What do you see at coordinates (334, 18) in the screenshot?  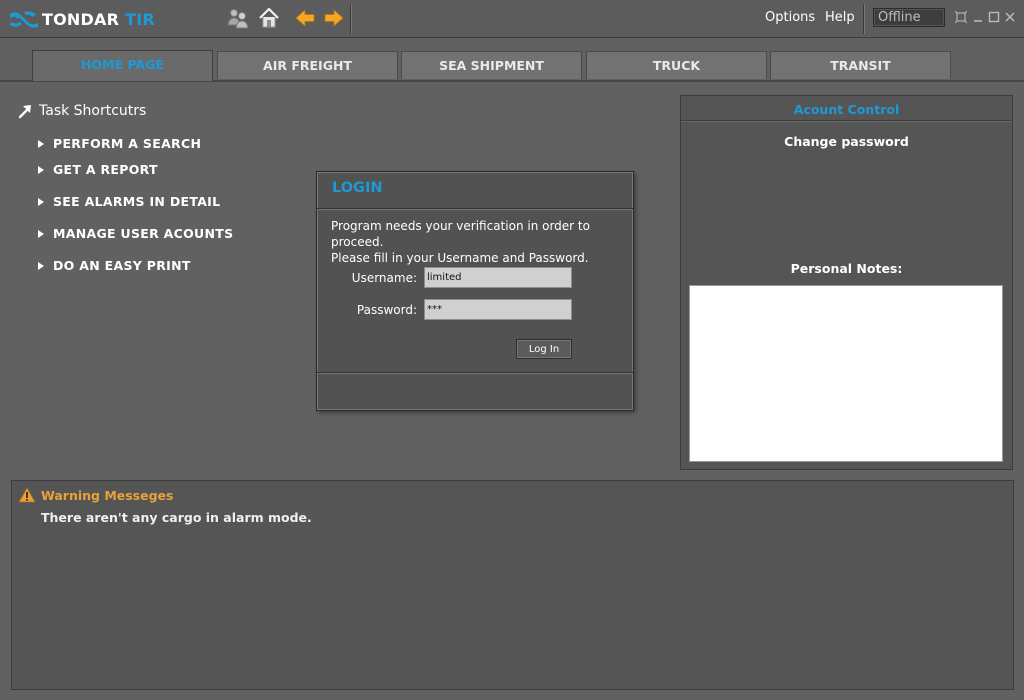 I see `forward-arrow-icon` at bounding box center [334, 18].